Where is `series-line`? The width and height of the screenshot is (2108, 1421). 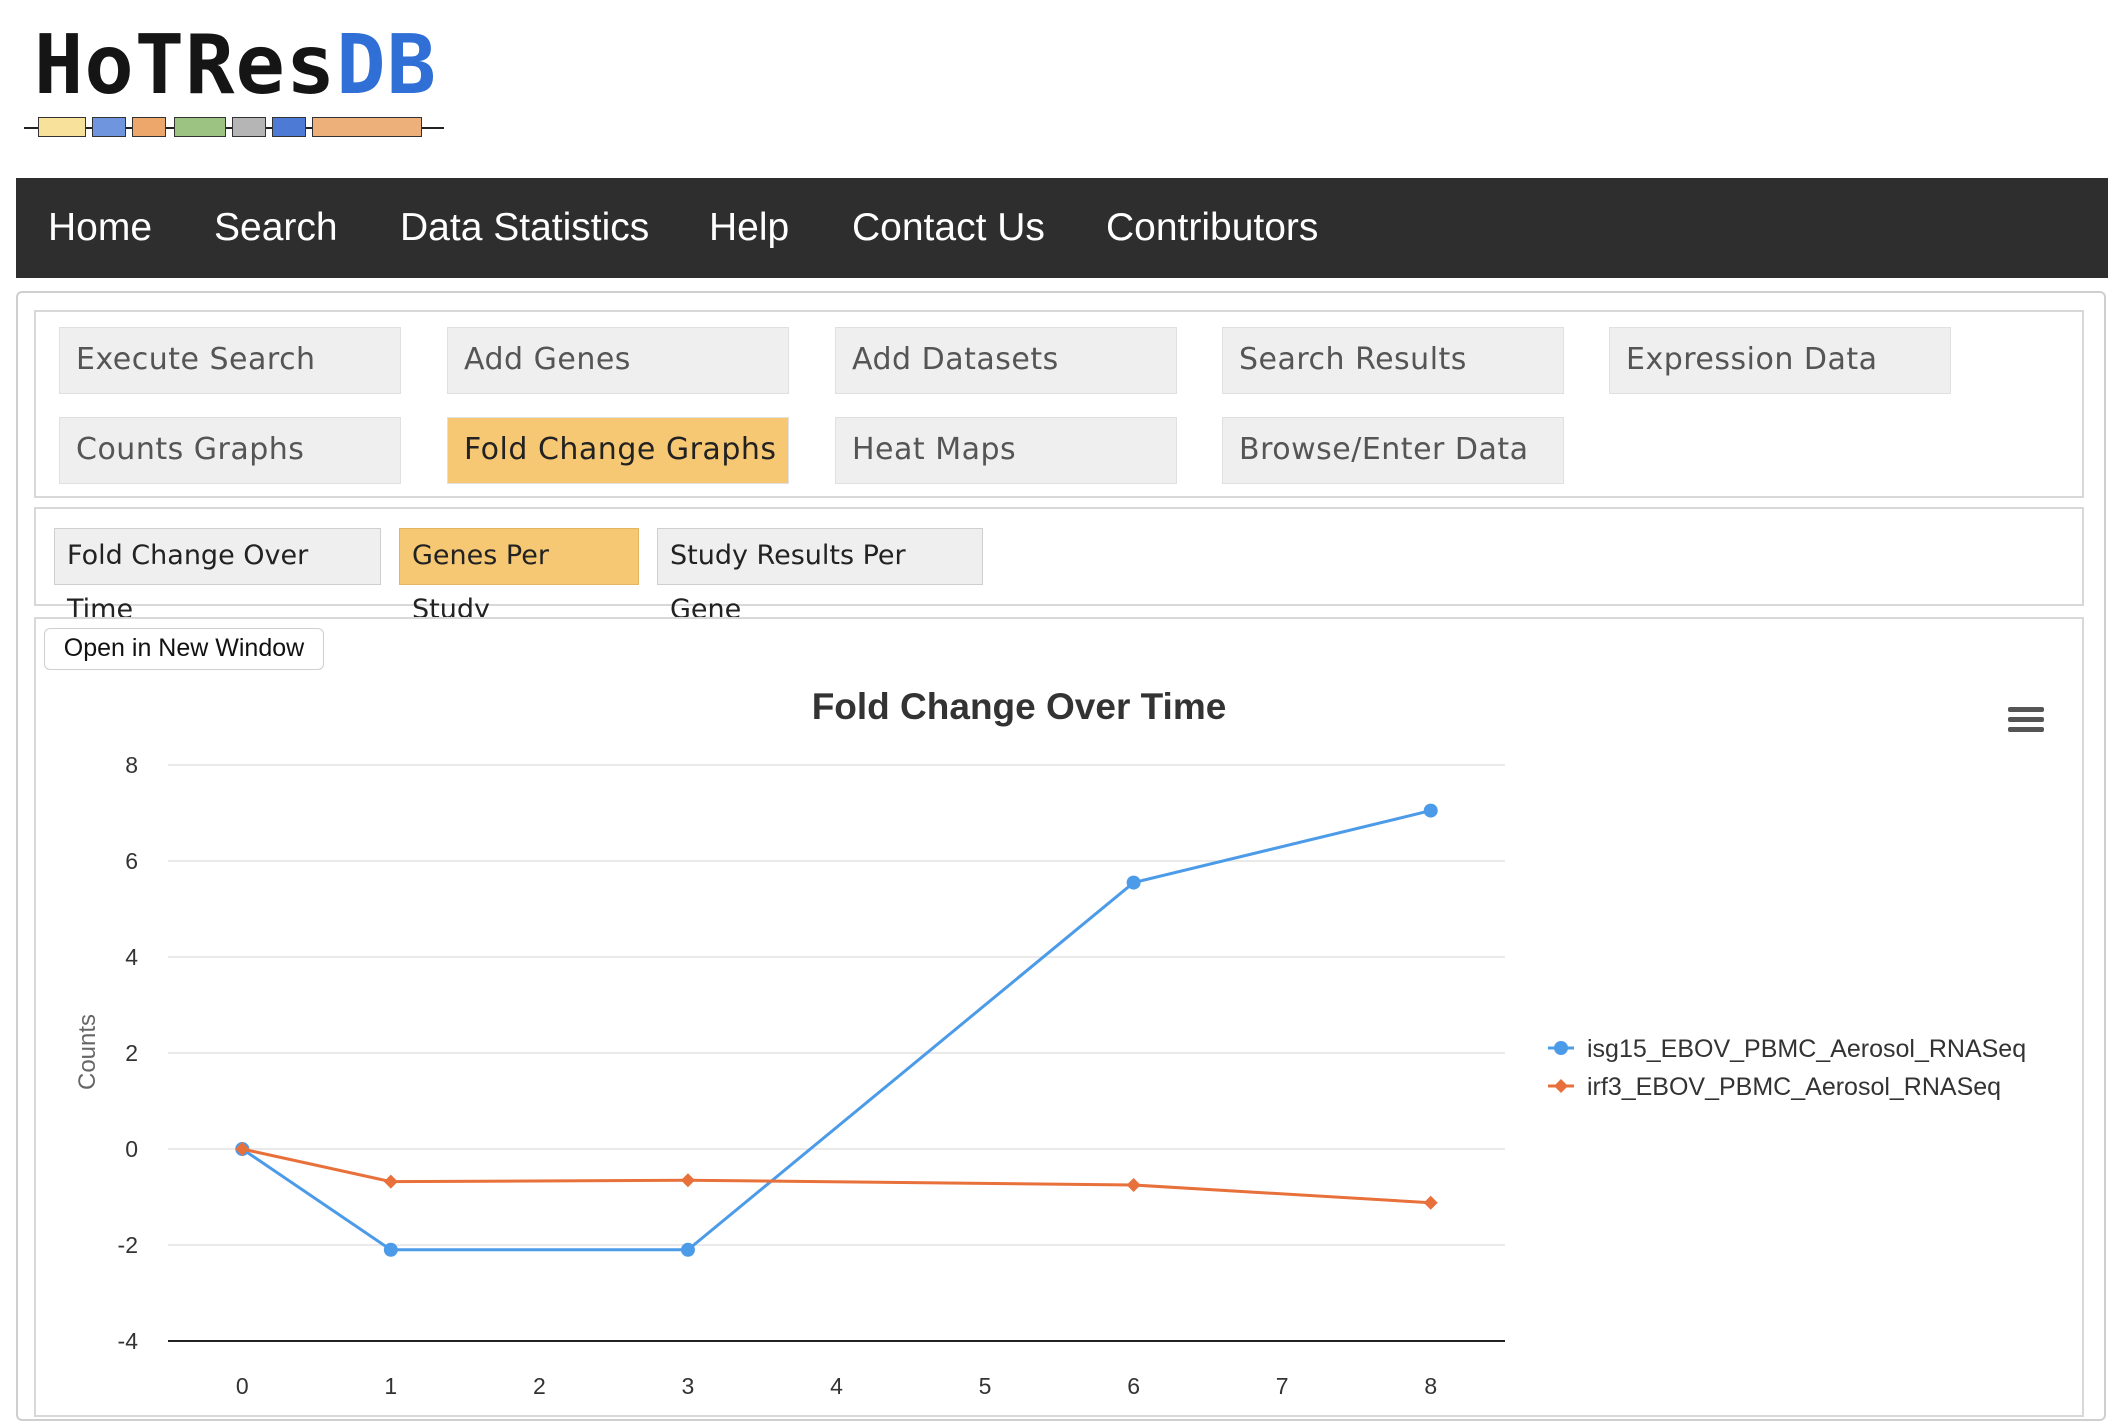 series-line is located at coordinates (836, 1176).